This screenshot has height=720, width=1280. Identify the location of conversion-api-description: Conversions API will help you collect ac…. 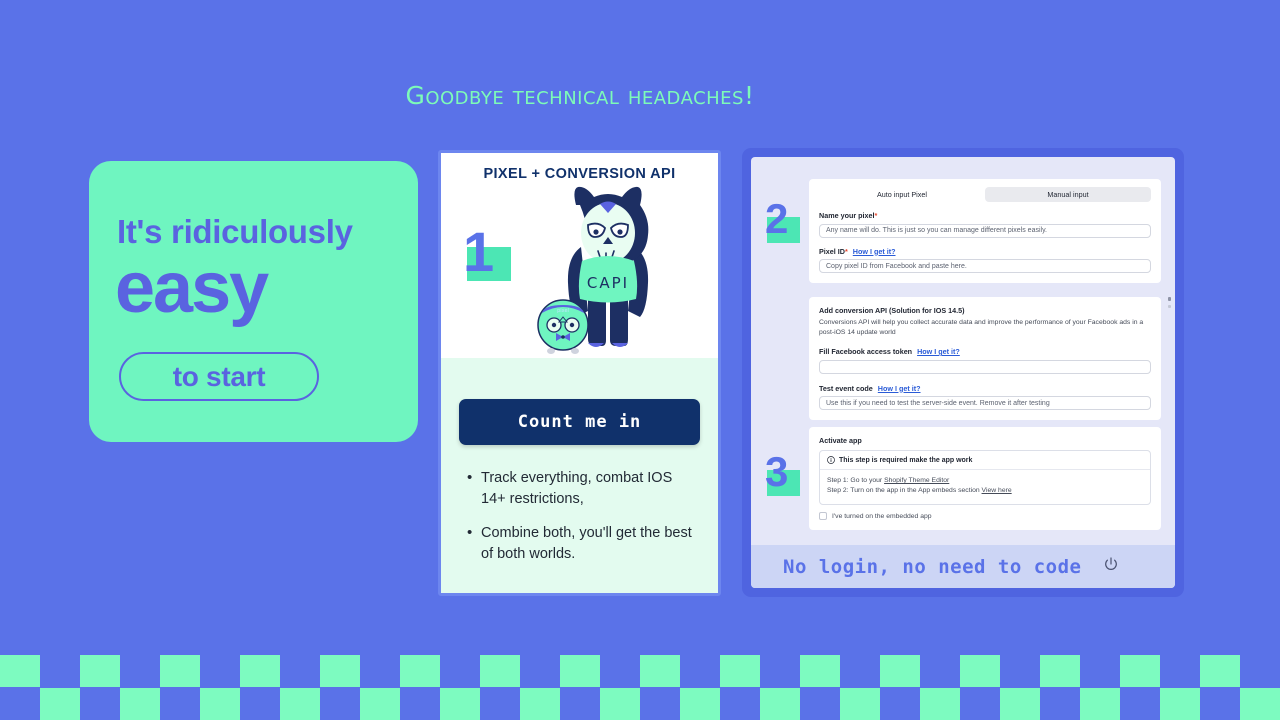
(981, 327).